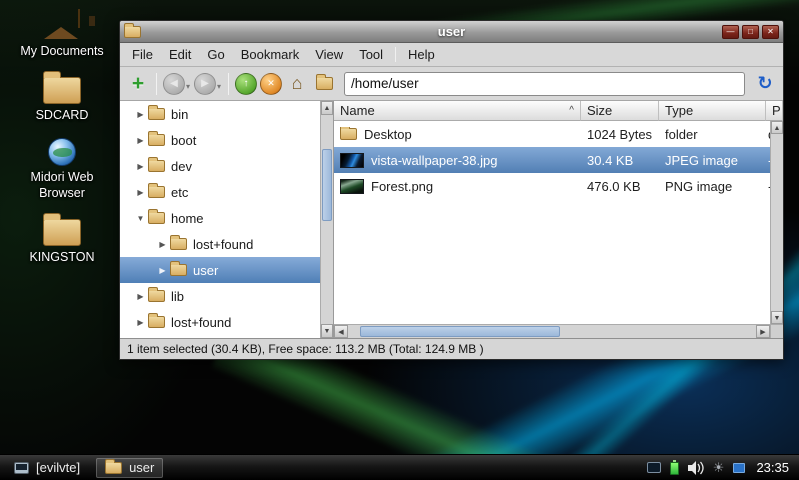  Describe the element at coordinates (399, 467) in the screenshot. I see `taskbar: [evilvte] user ☀ 23:35` at that location.